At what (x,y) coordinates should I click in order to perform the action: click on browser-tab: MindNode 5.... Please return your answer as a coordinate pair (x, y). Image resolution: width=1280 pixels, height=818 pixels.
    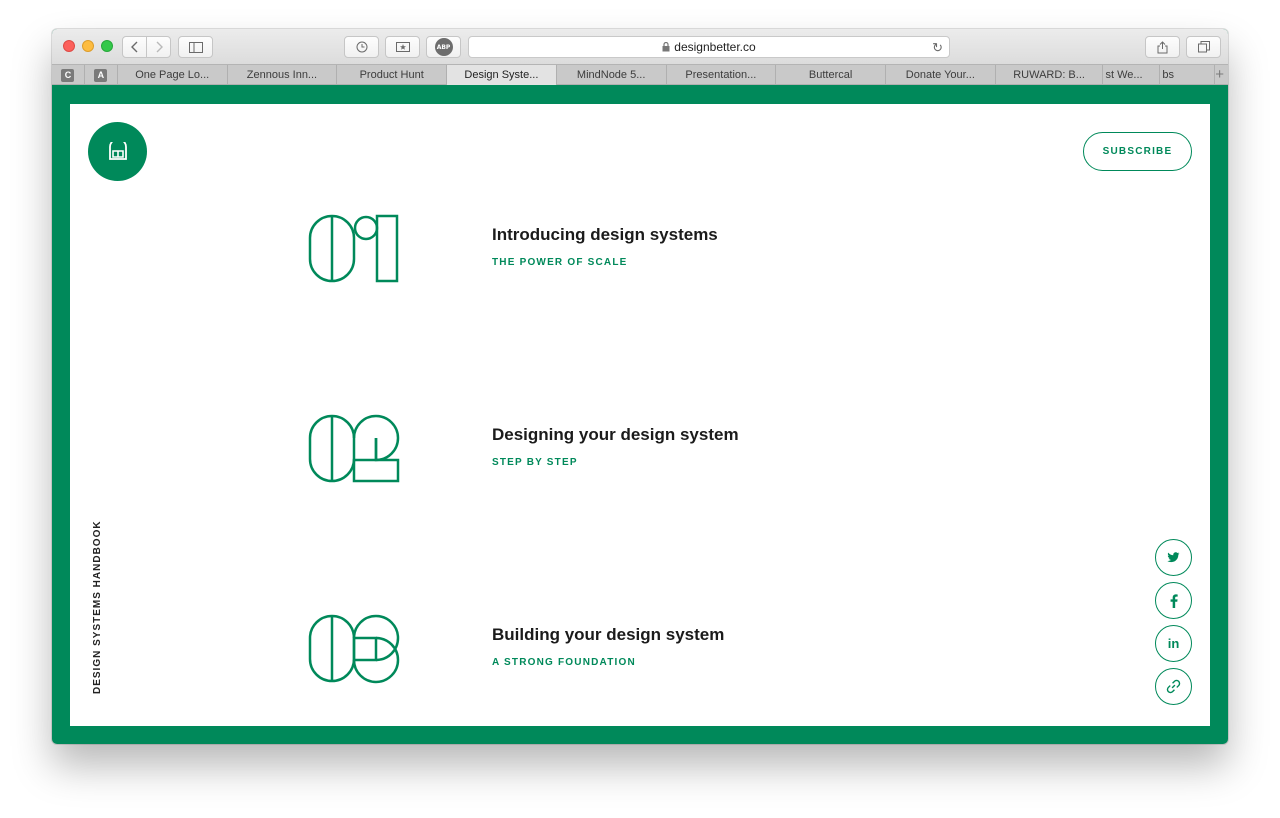
    Looking at the image, I should click on (612, 75).